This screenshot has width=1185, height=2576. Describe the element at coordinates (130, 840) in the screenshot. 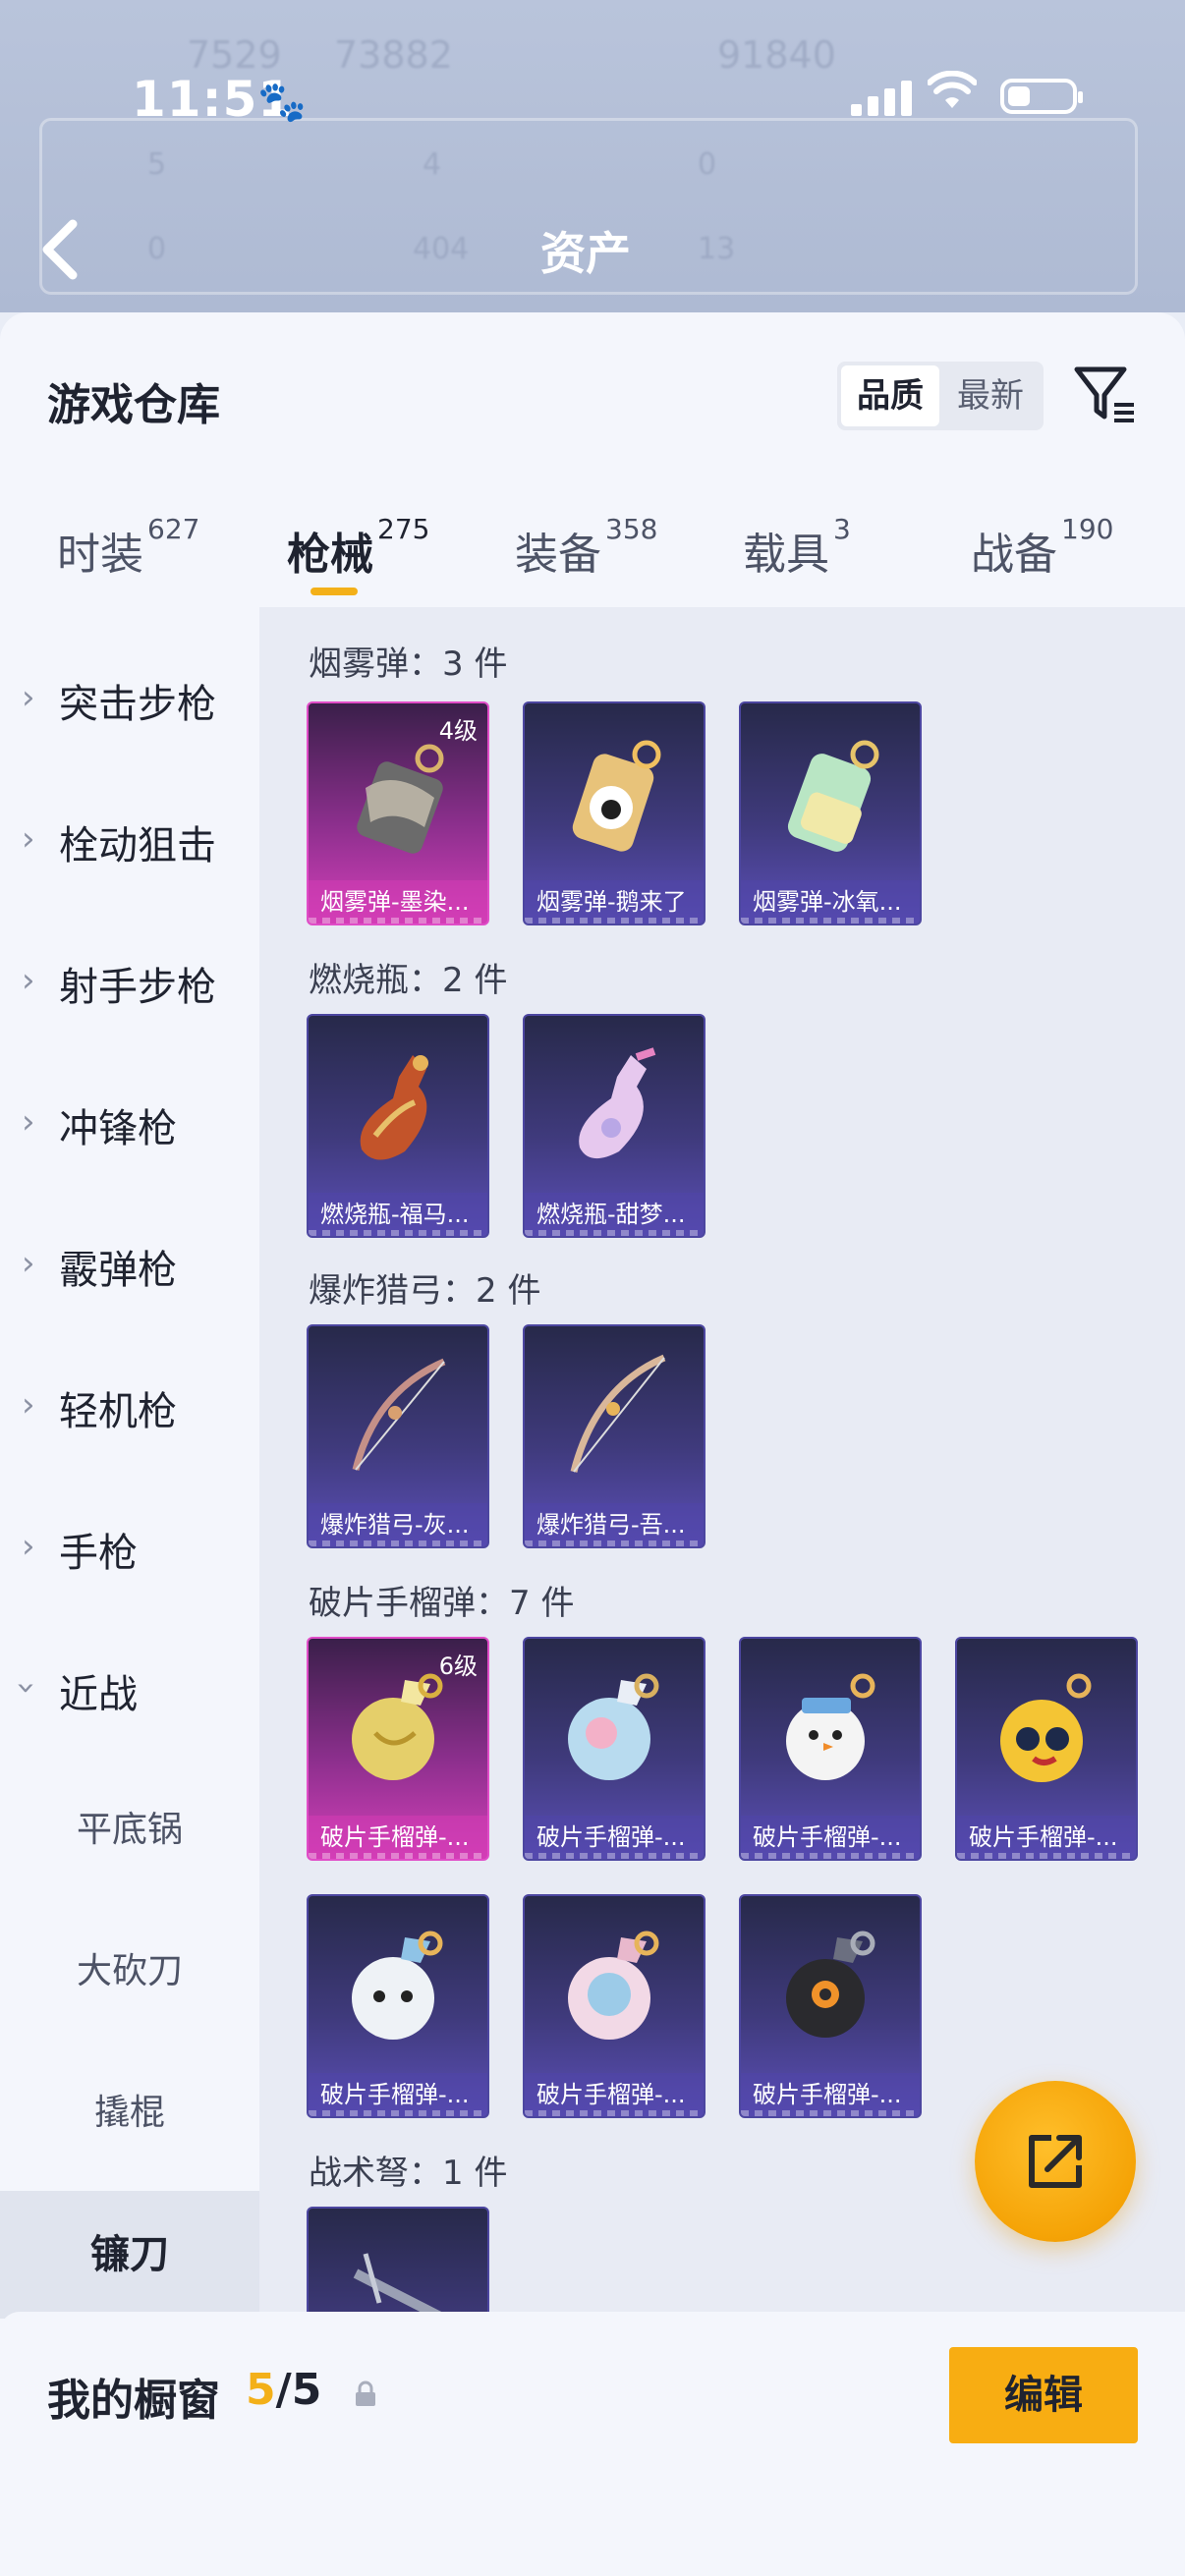

I see `sidebar-item-bolt-sniper: › 栓动狙击` at that location.